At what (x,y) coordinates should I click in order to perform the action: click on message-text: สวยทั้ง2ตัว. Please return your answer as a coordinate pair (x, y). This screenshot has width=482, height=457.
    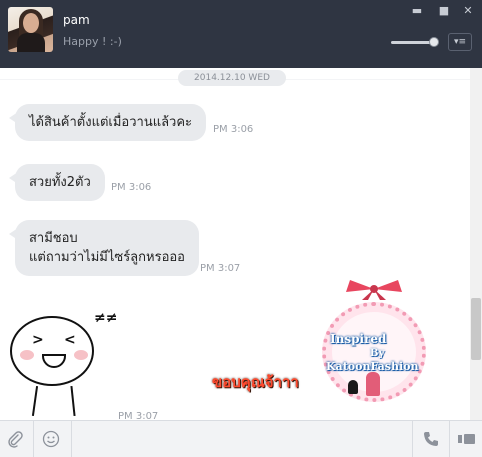
    Looking at the image, I should click on (60, 182).